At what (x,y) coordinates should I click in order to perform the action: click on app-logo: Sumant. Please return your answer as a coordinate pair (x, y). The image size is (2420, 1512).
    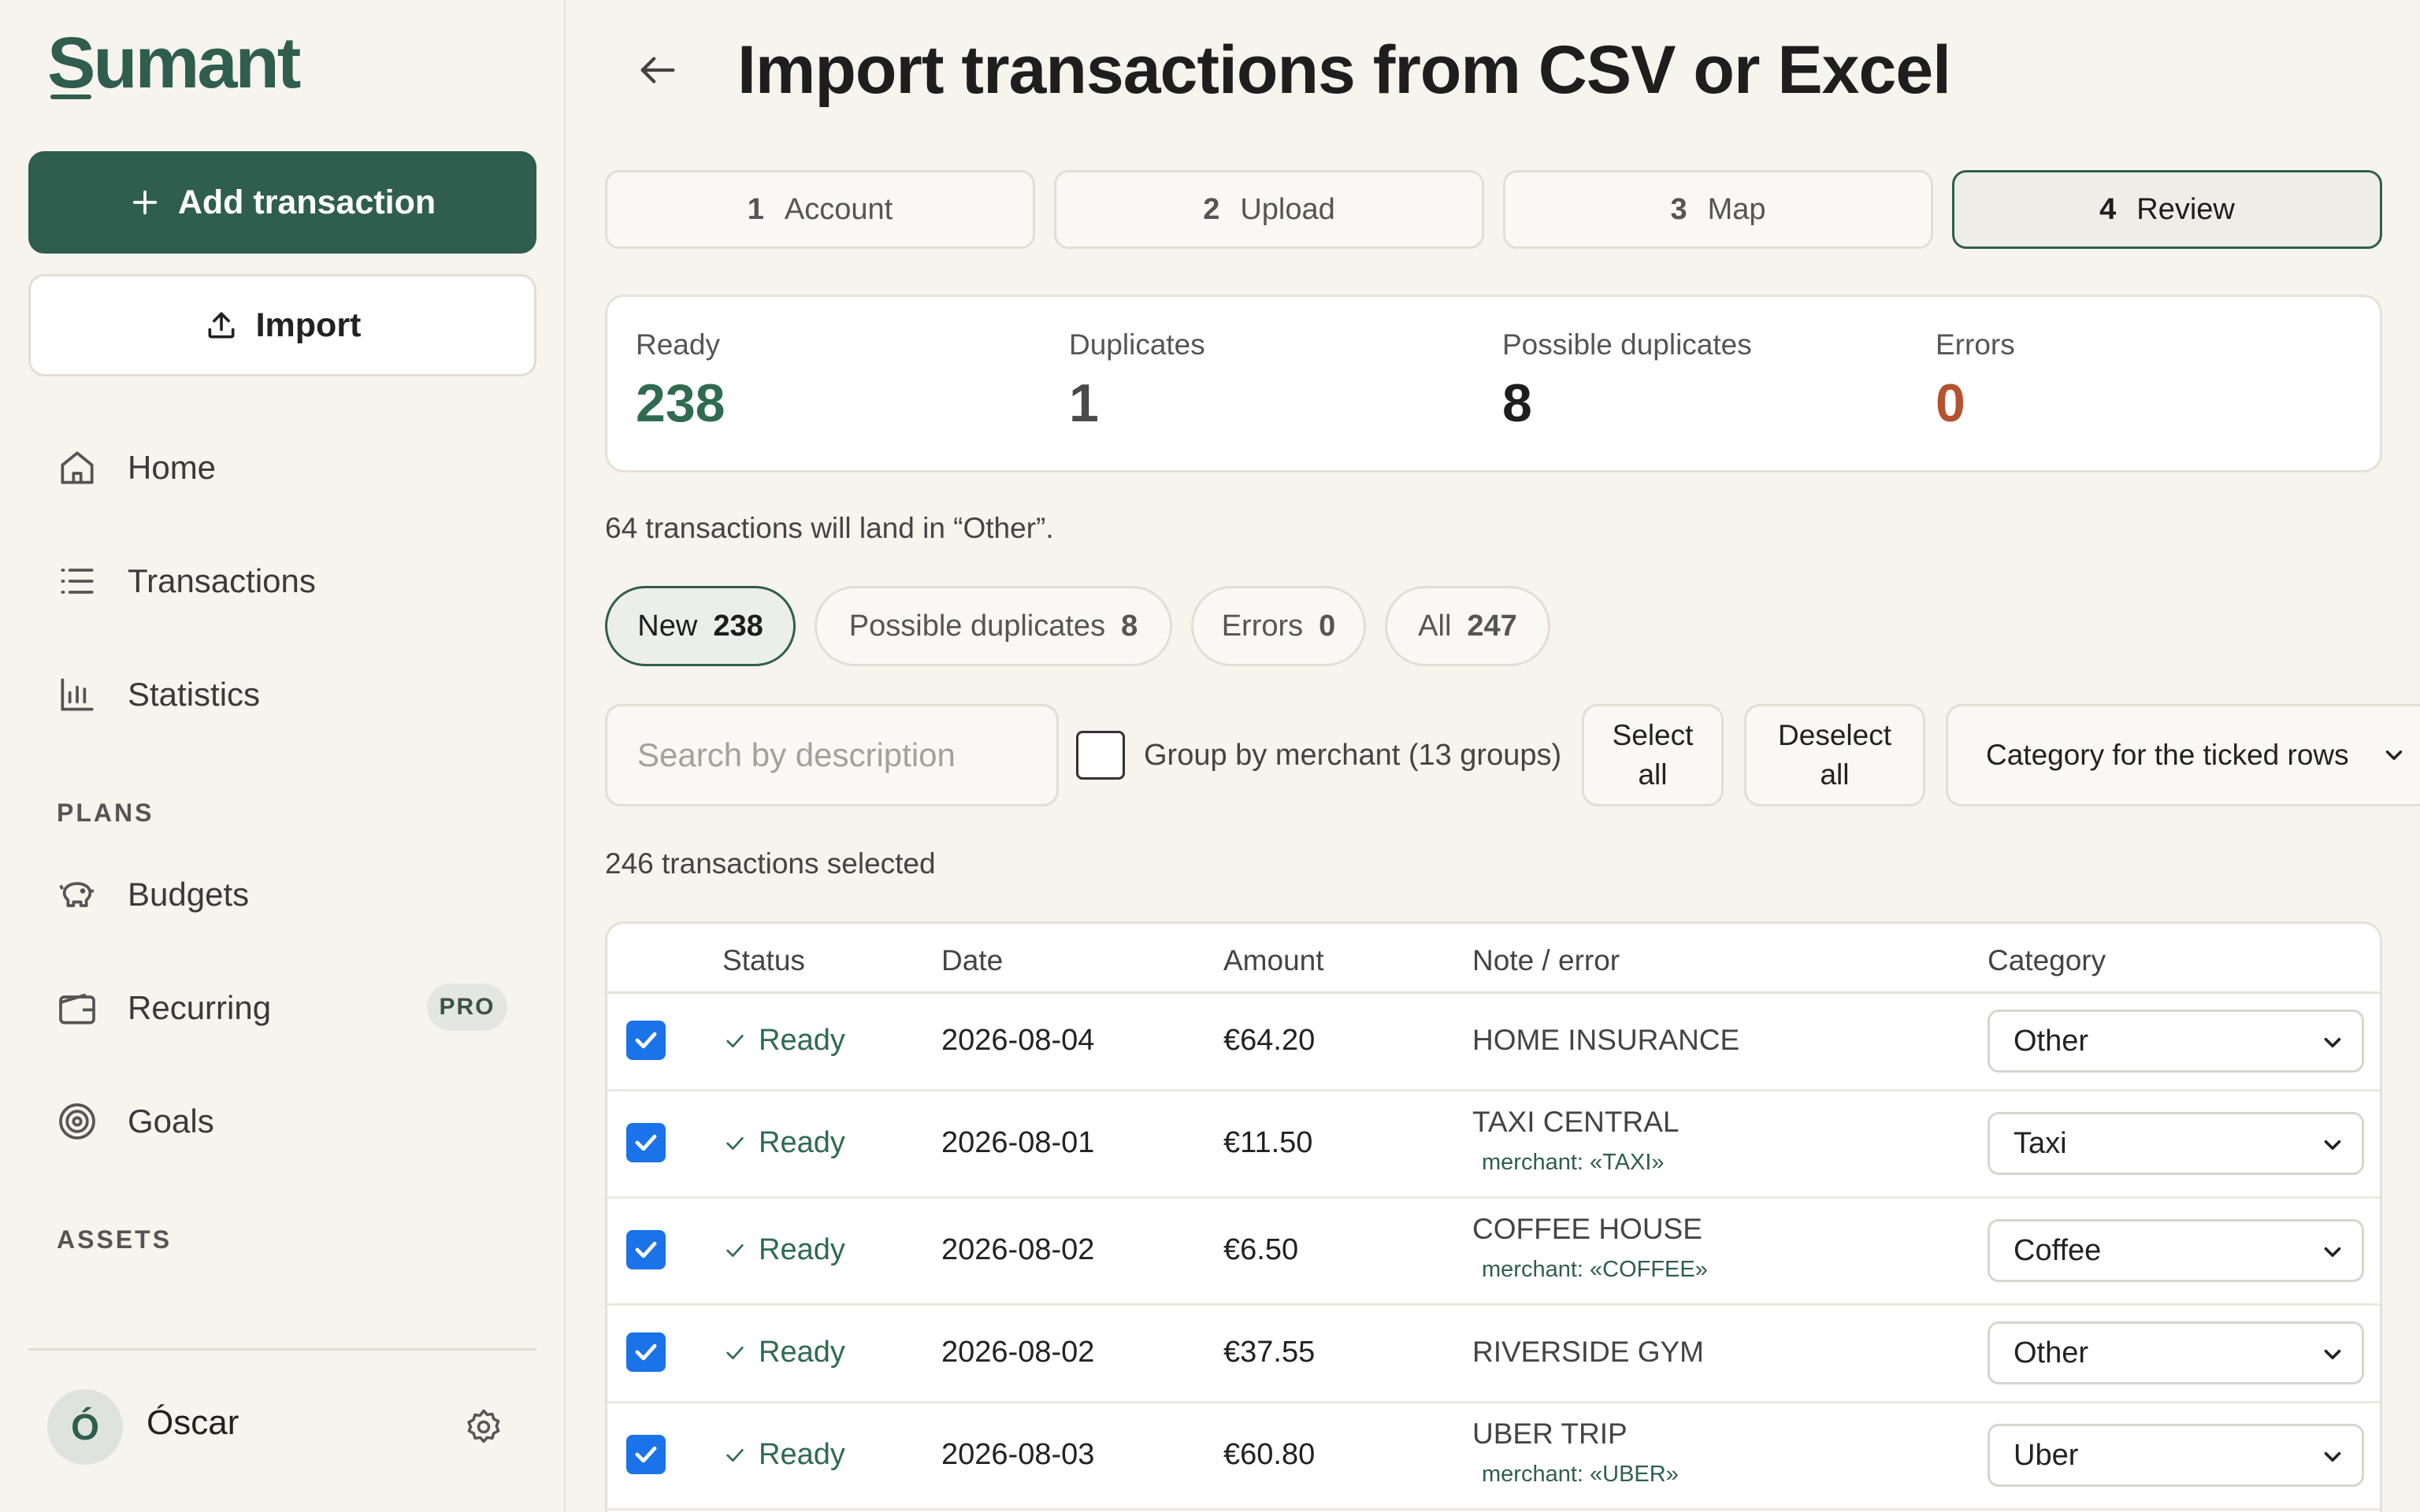
    Looking at the image, I should click on (174, 63).